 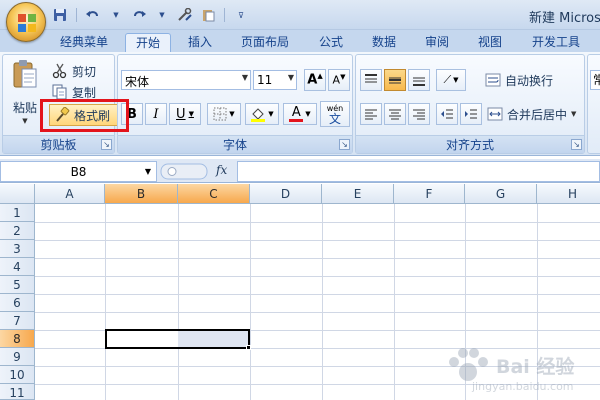 What do you see at coordinates (185, 171) in the screenshot?
I see `formula-bar-handle-icon` at bounding box center [185, 171].